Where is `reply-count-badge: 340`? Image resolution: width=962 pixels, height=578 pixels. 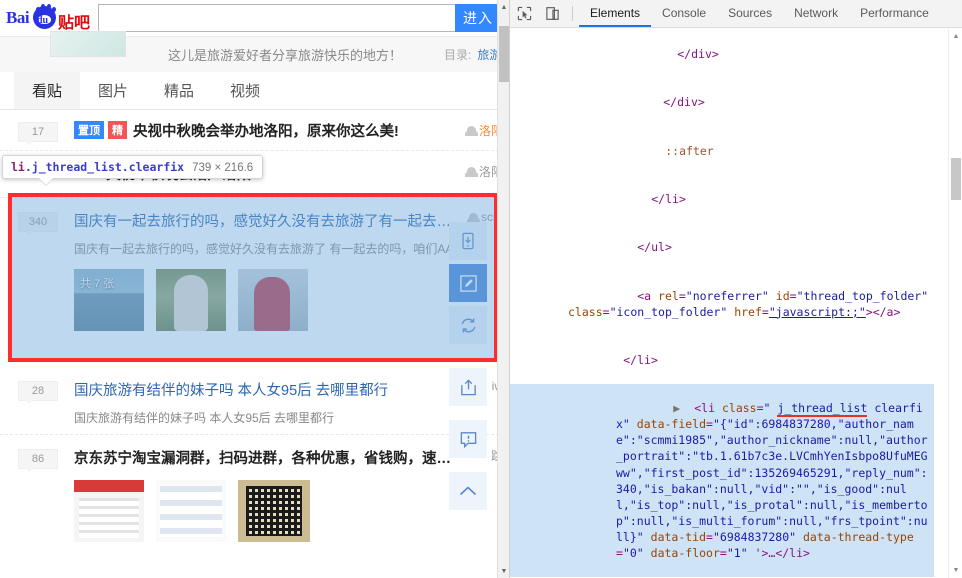
reply-count-badge: 340 is located at coordinates (38, 223).